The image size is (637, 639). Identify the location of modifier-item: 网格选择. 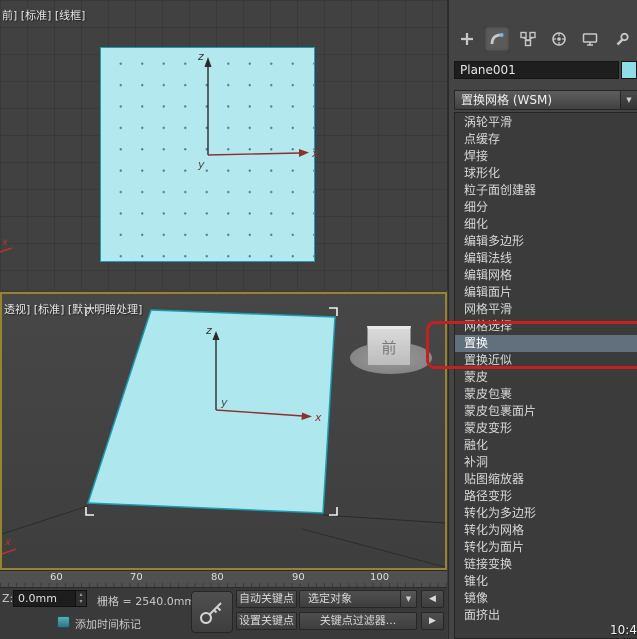
(546, 326).